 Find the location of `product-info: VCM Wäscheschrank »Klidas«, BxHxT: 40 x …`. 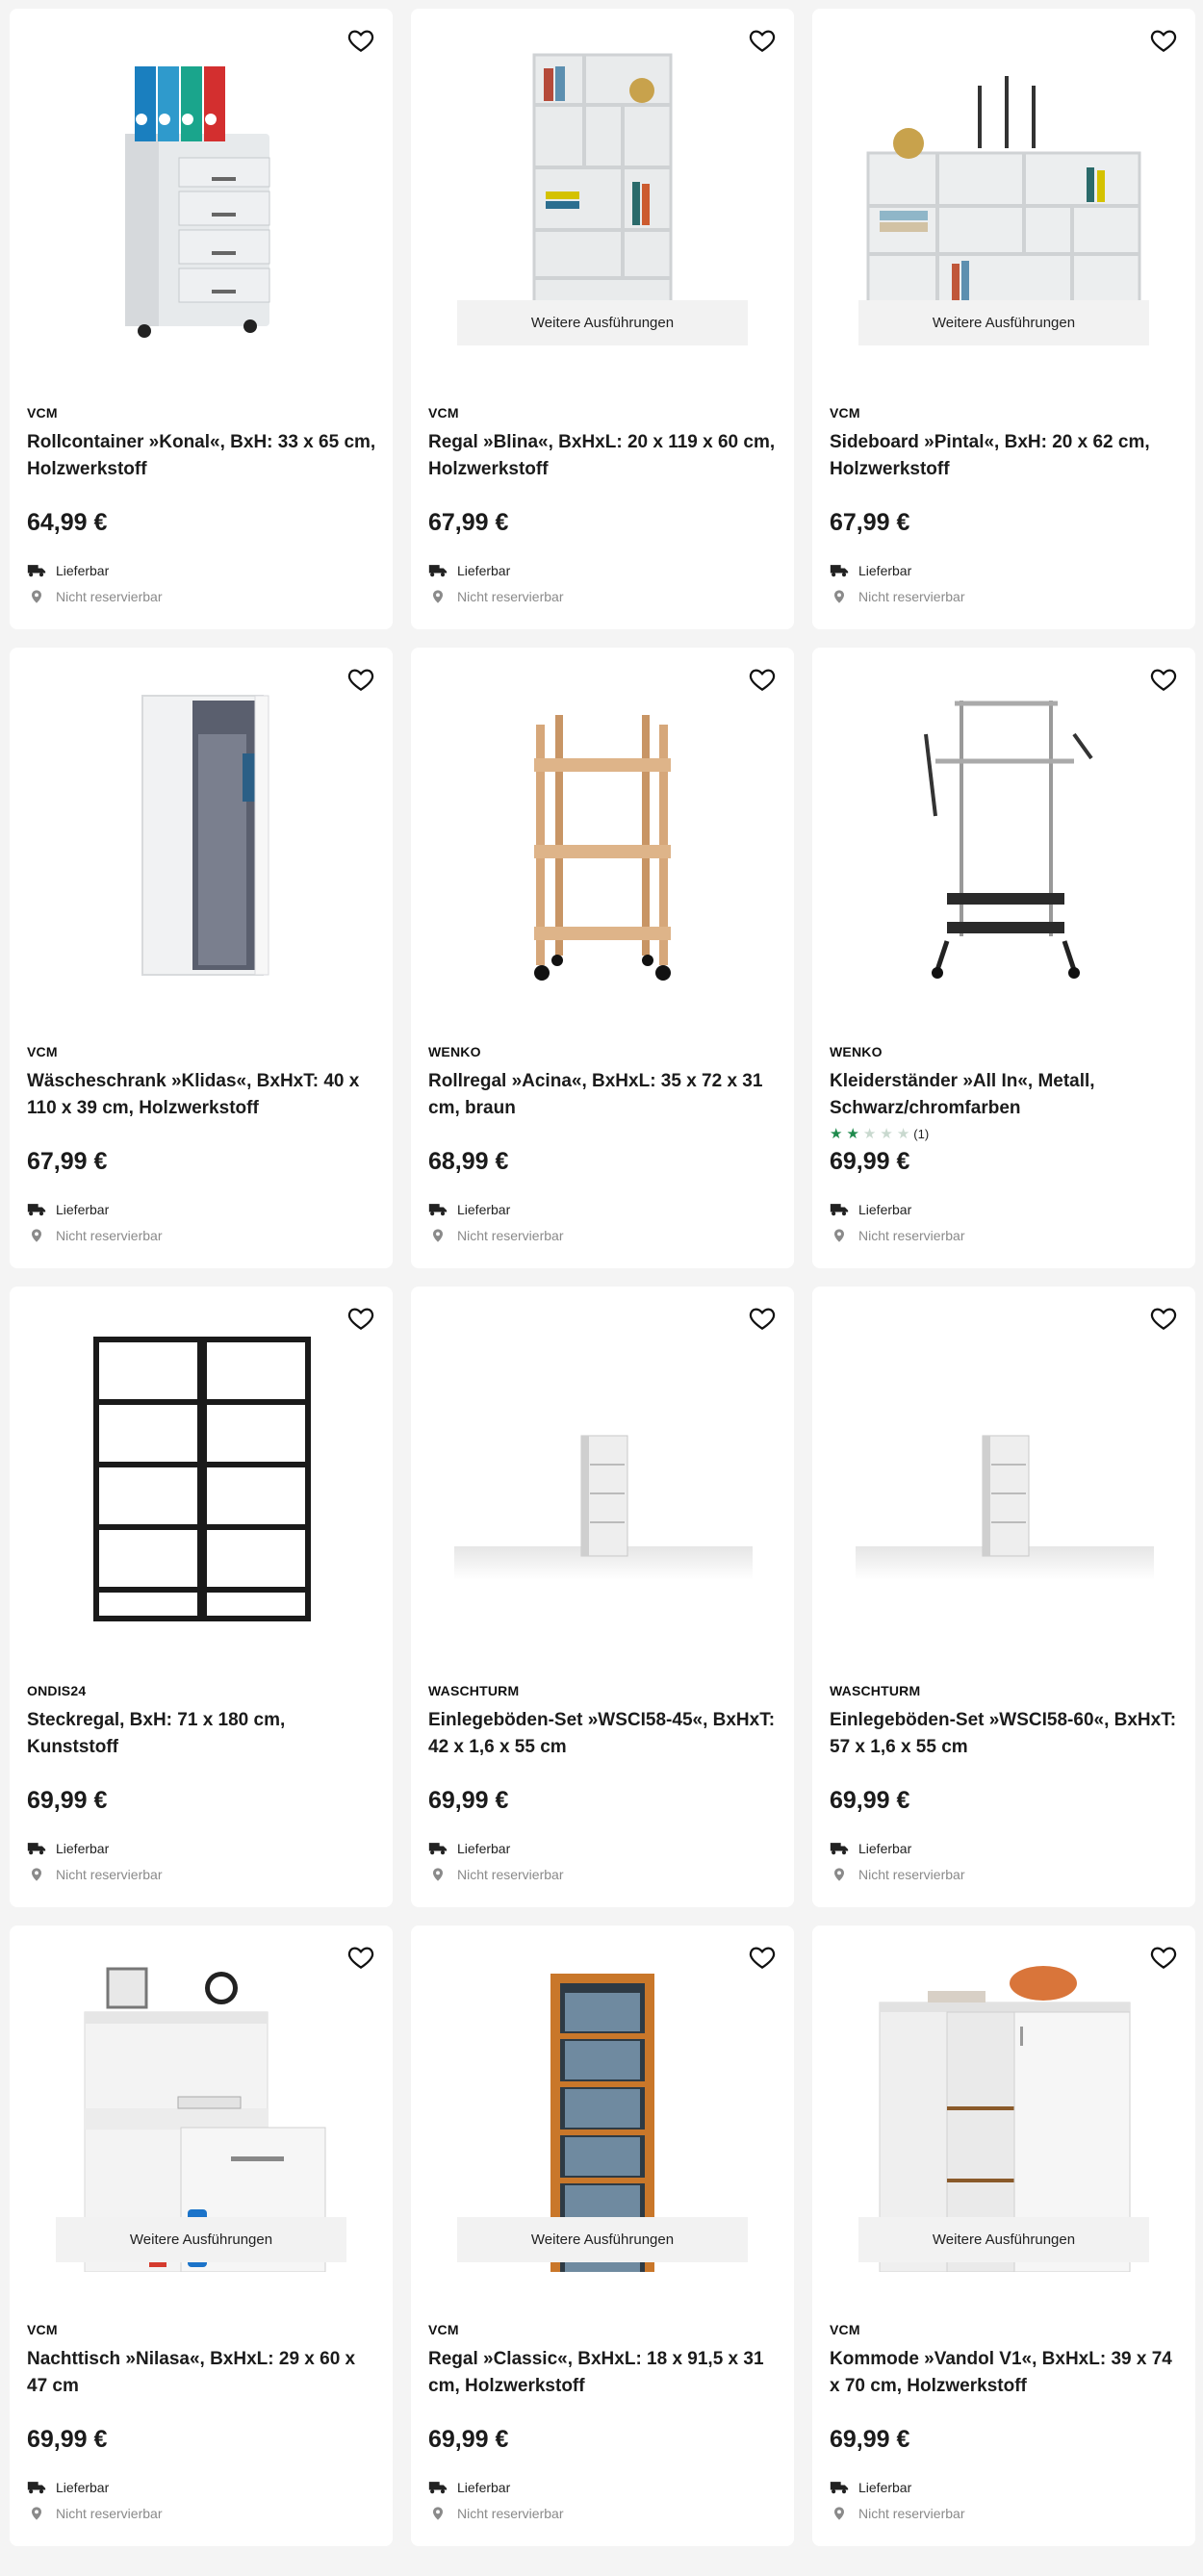

product-info: VCM Wäscheschrank »Klidas«, BxHxT: 40 x … is located at coordinates (202, 1143).